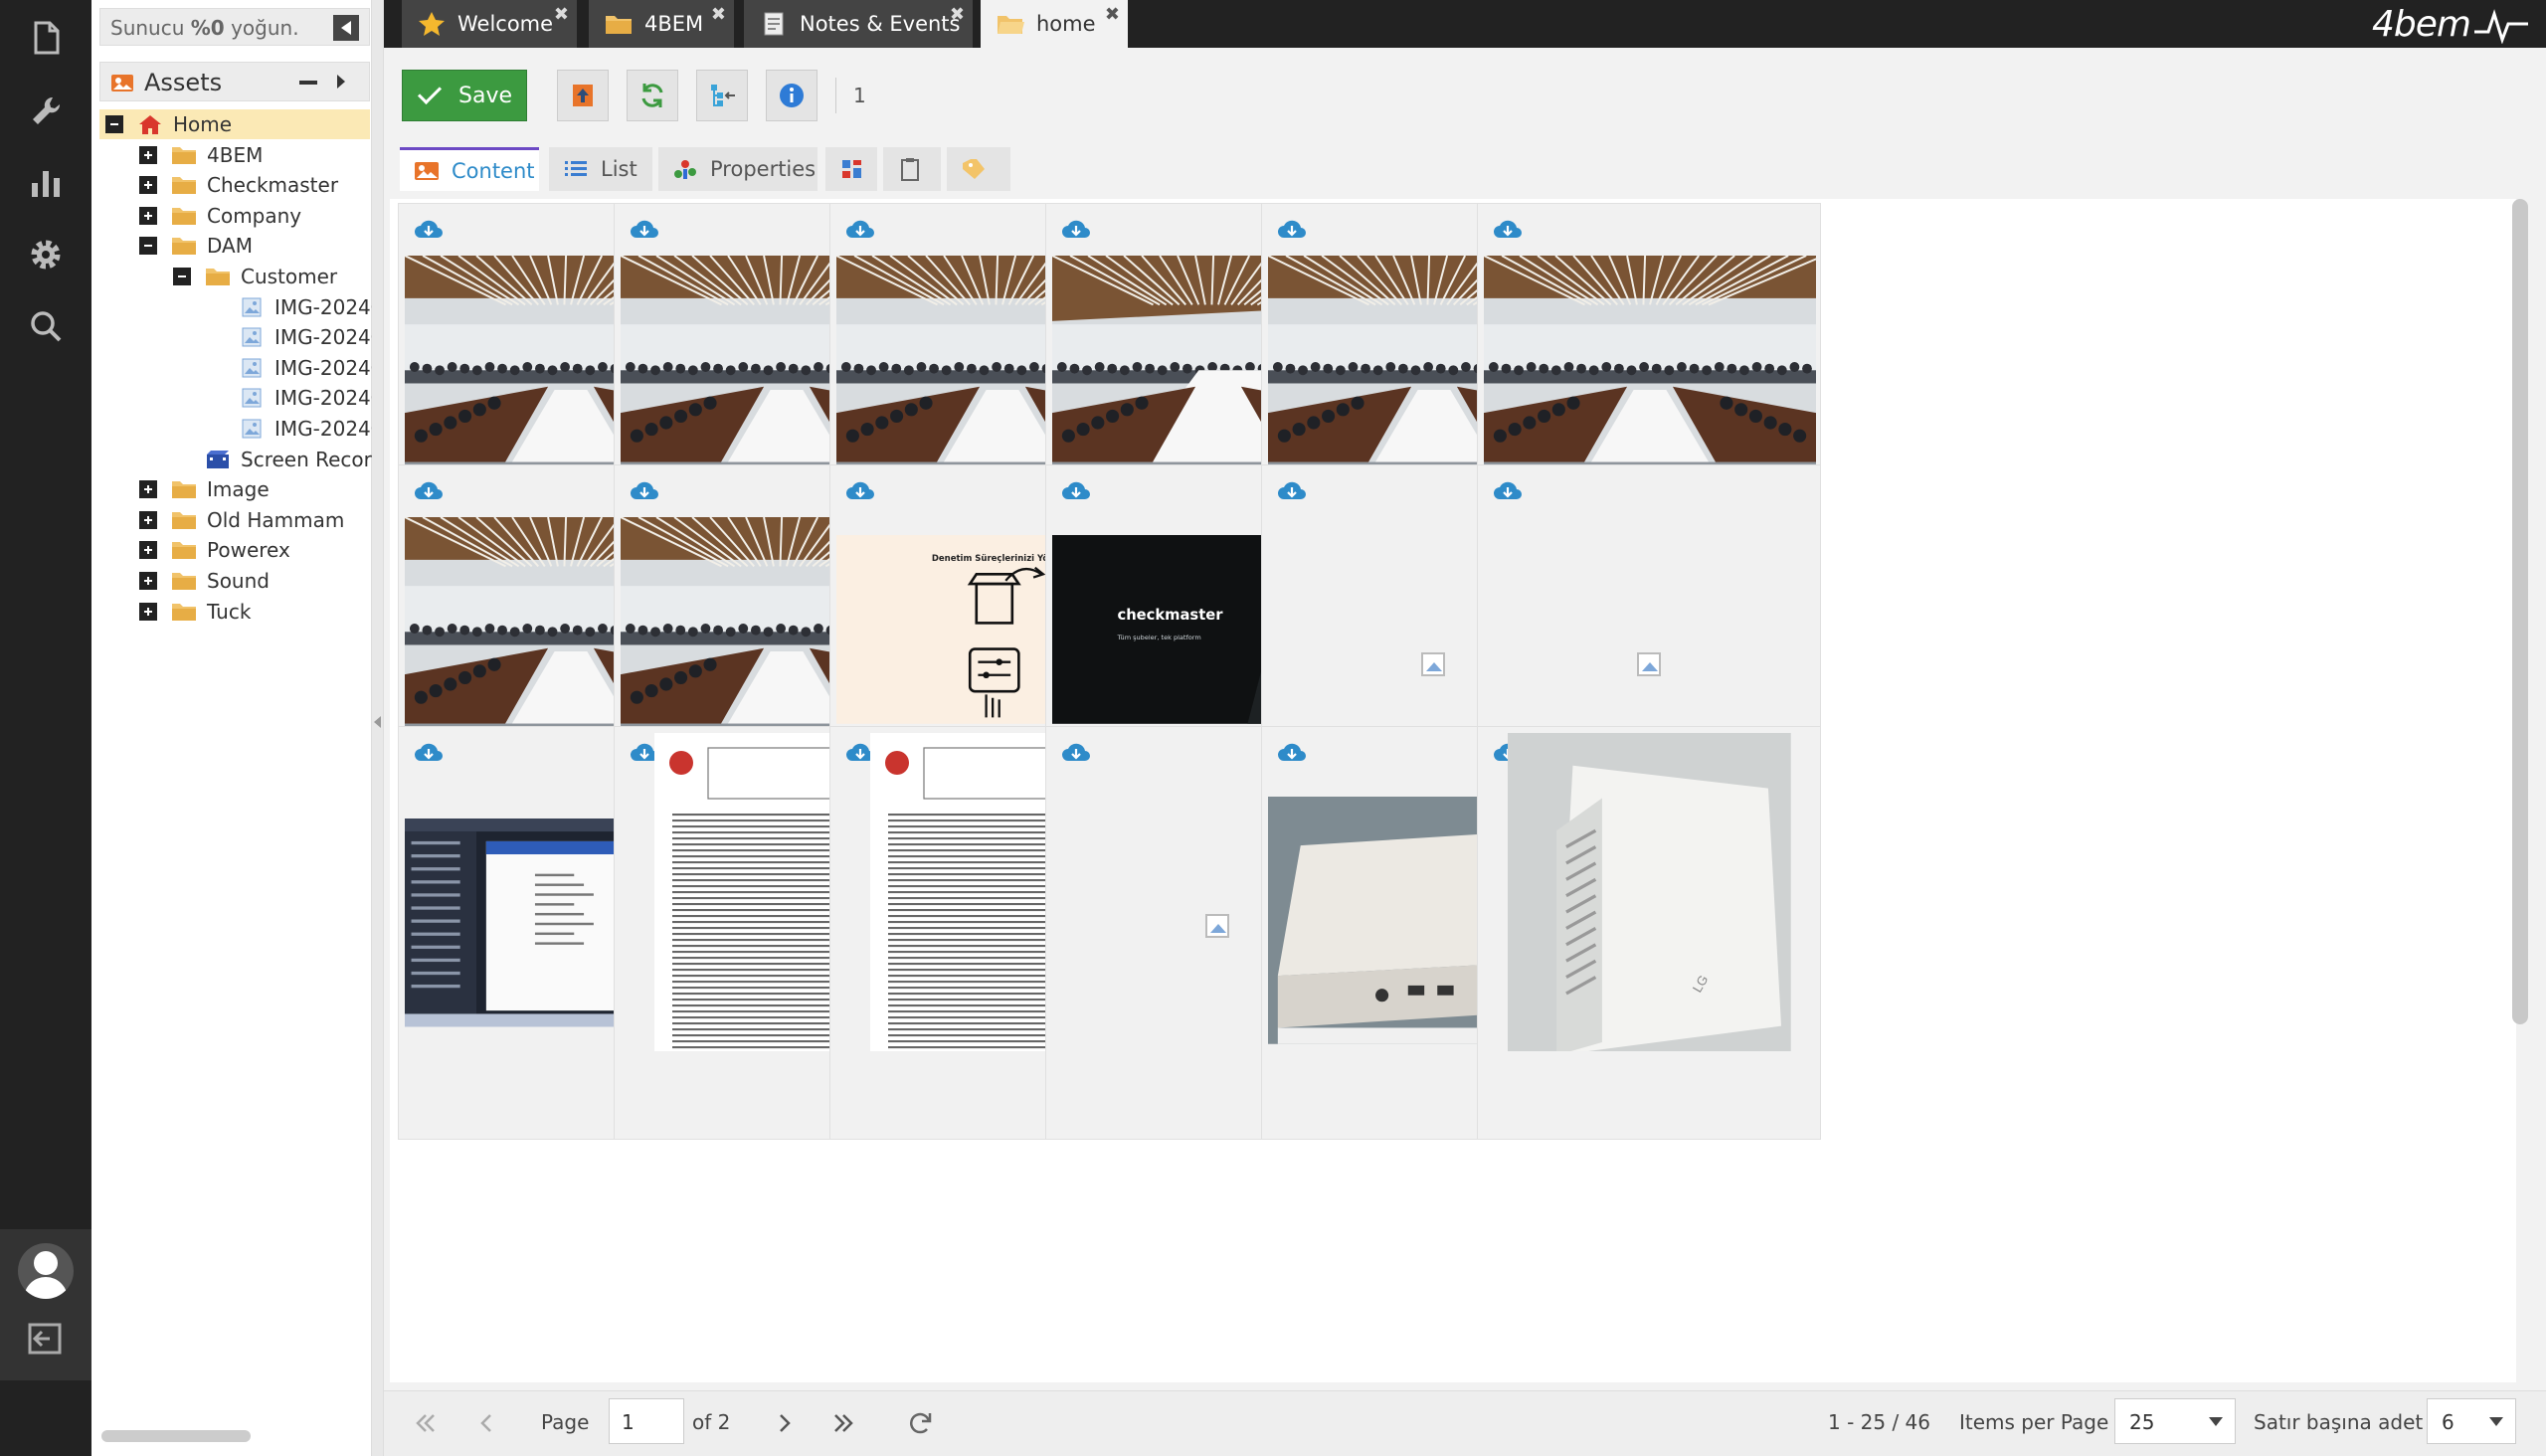 This screenshot has height=1456, width=2546. Describe the element at coordinates (261, 28) in the screenshot. I see `server-status-suffix: yoğun.` at that location.